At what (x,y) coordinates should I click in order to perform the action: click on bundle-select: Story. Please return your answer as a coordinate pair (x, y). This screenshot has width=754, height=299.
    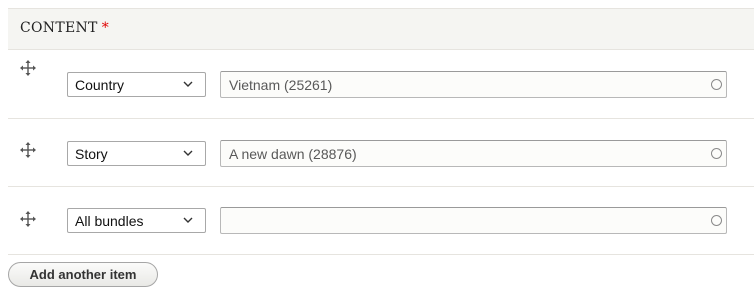
    Looking at the image, I should click on (136, 153).